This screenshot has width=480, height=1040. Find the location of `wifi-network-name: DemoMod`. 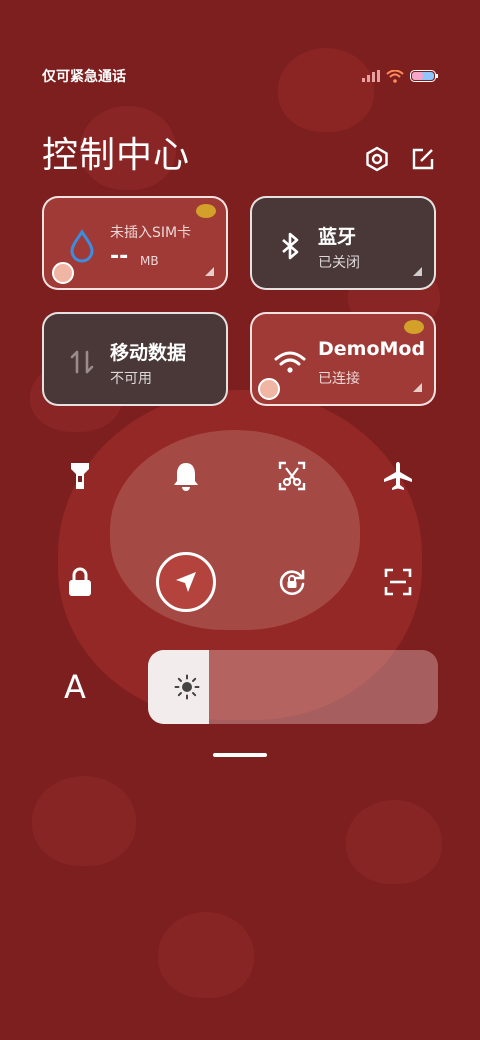

wifi-network-name: DemoMod is located at coordinates (372, 349).